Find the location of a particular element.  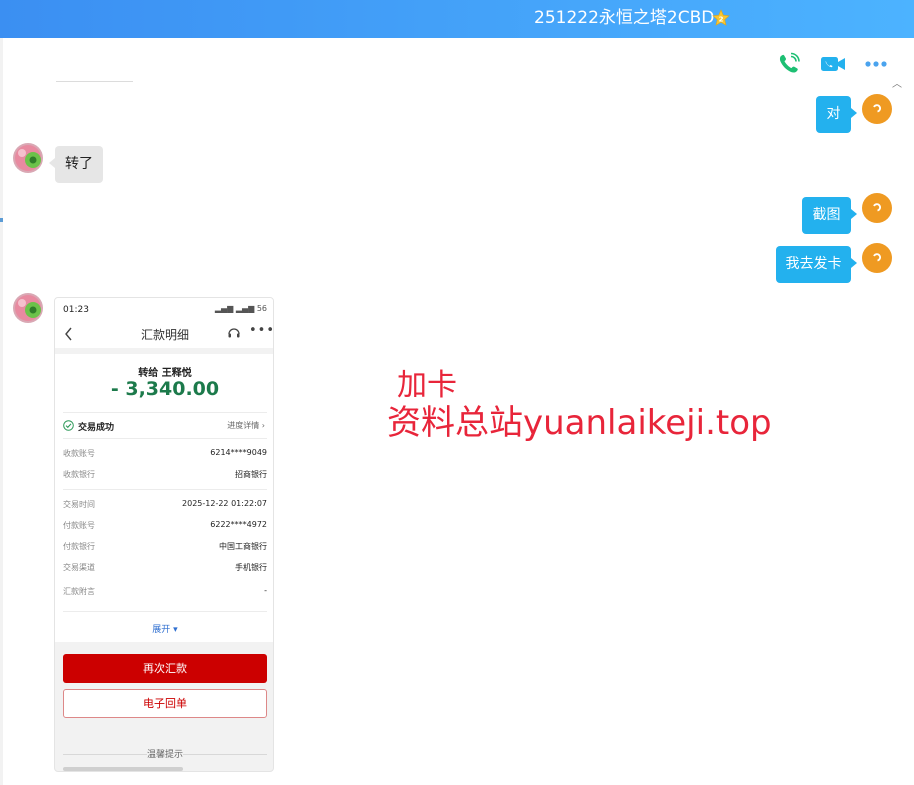

tips-heading: 温馨提示 is located at coordinates (164, 755).